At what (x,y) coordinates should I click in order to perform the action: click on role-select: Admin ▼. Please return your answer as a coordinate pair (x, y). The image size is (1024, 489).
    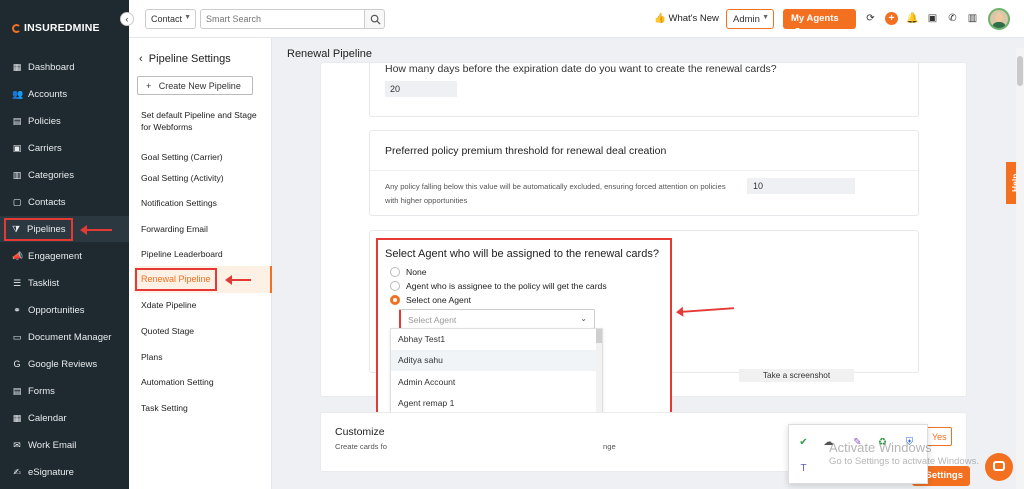
    Looking at the image, I should click on (750, 19).